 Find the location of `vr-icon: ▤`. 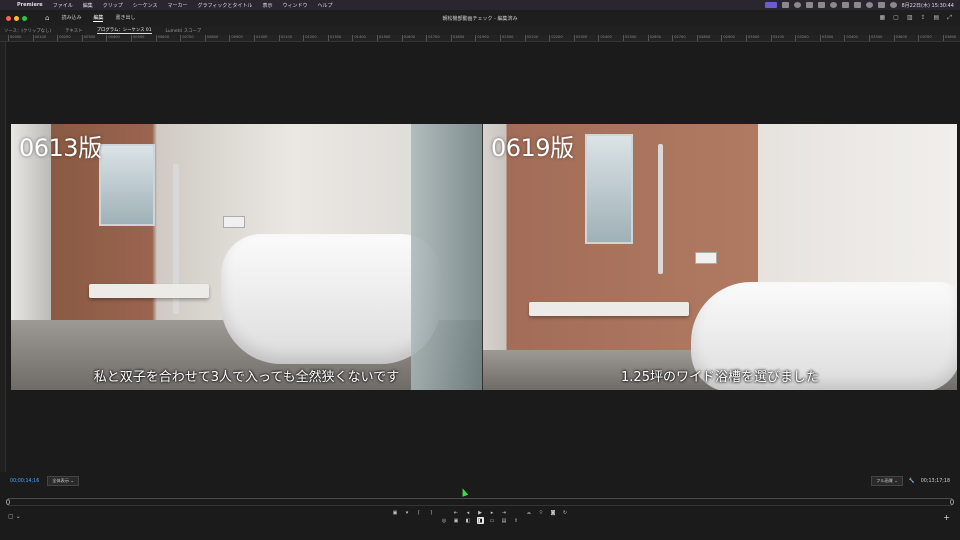

vr-icon: ▤ is located at coordinates (504, 520).